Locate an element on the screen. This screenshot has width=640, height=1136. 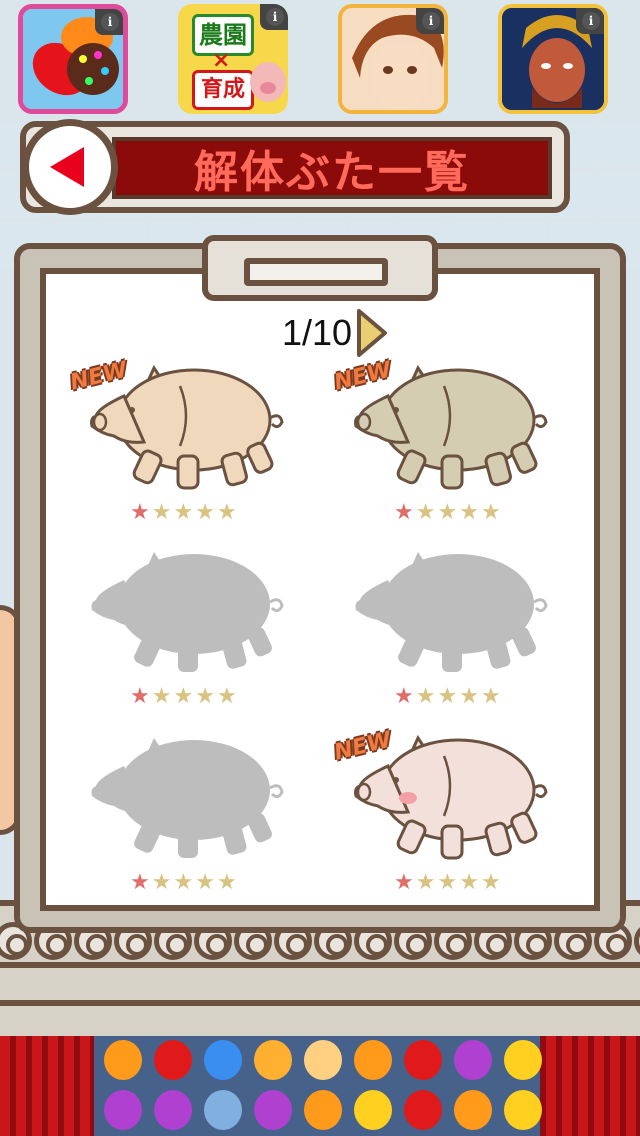
title-banner: 解体ぶた一覧 is located at coordinates (332, 168).